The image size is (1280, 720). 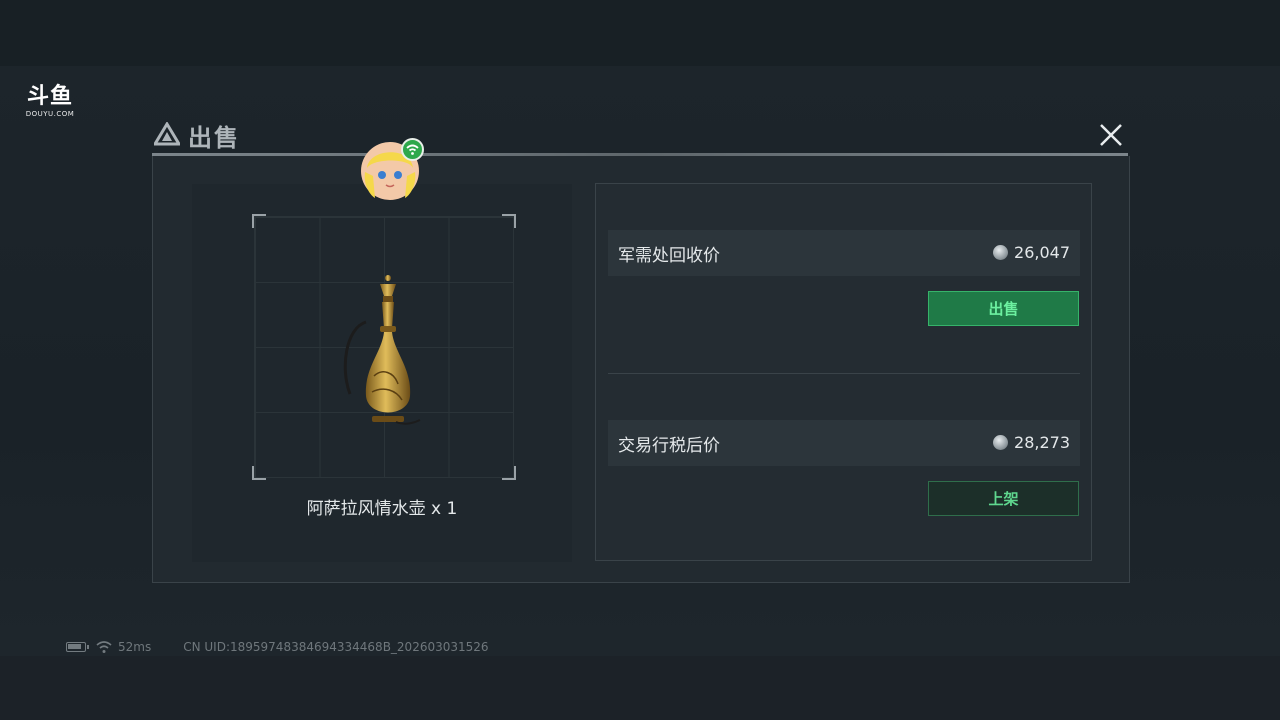 I want to click on battery-icon, so click(x=77, y=647).